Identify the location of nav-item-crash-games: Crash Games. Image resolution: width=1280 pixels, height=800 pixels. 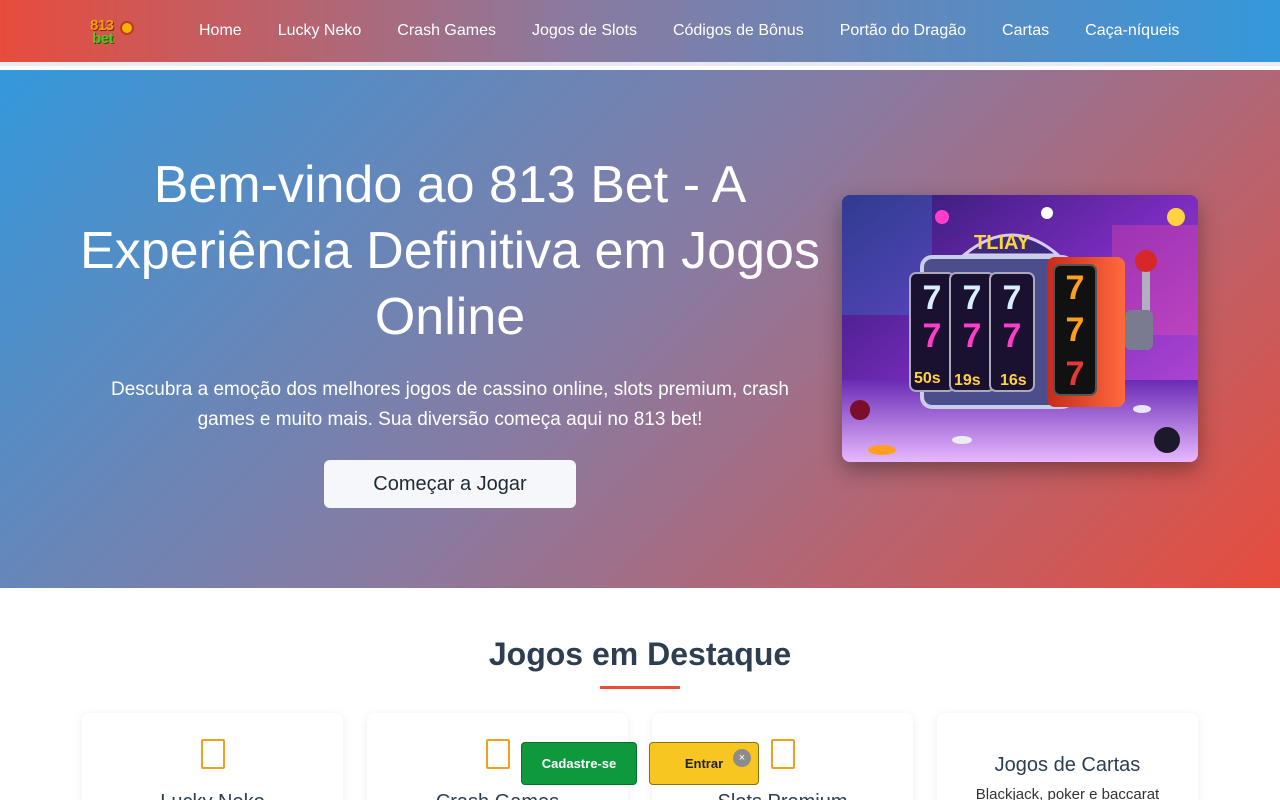
(446, 31).